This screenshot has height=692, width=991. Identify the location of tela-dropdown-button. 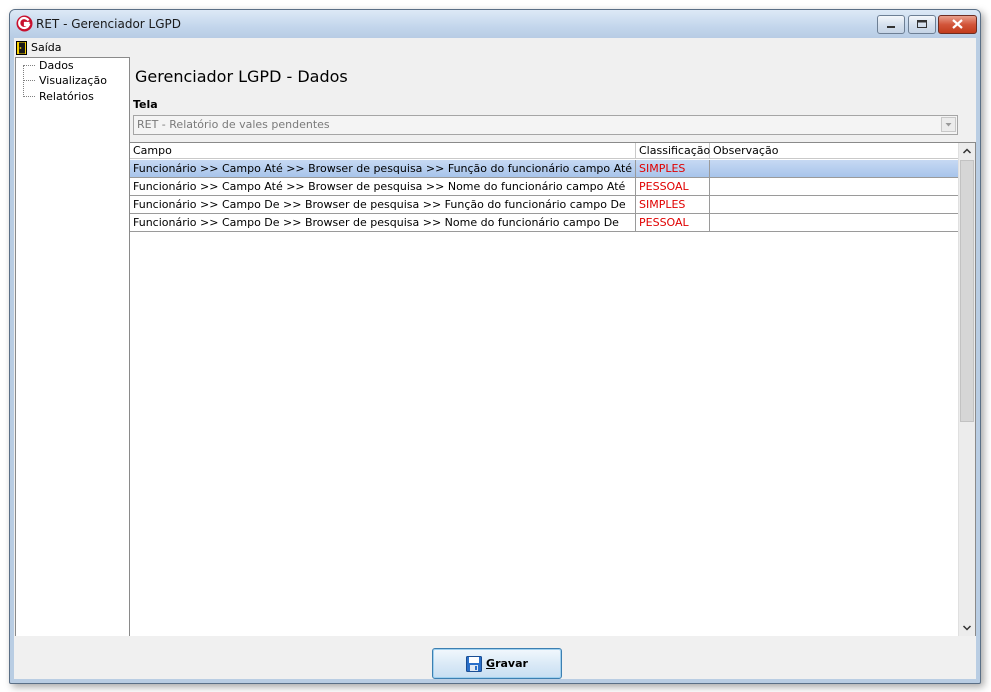
(948, 124).